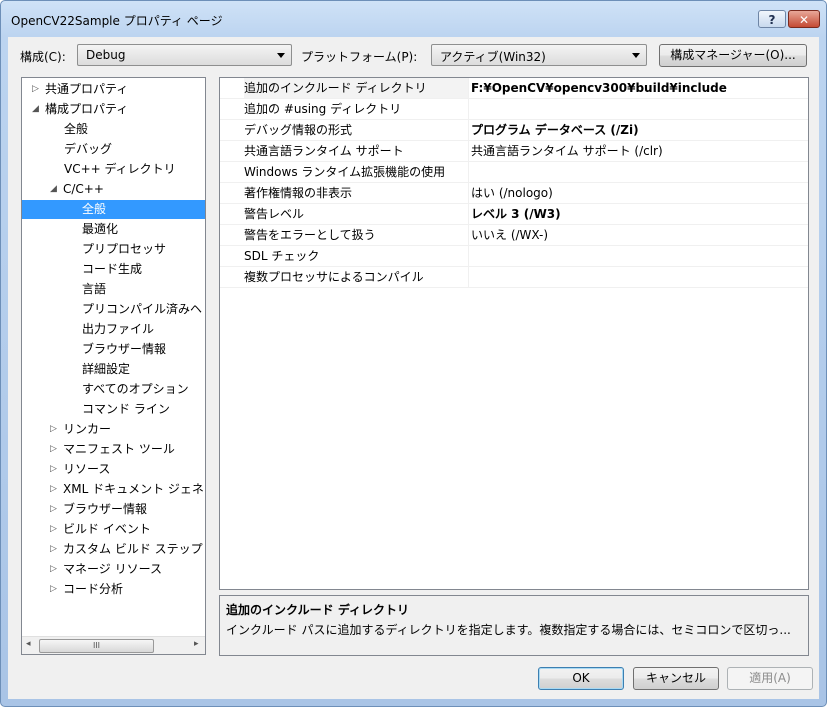 This screenshot has height=707, width=827. Describe the element at coordinates (87, 109) in the screenshot. I see `tree-item-label: 構成プロパティ` at that location.